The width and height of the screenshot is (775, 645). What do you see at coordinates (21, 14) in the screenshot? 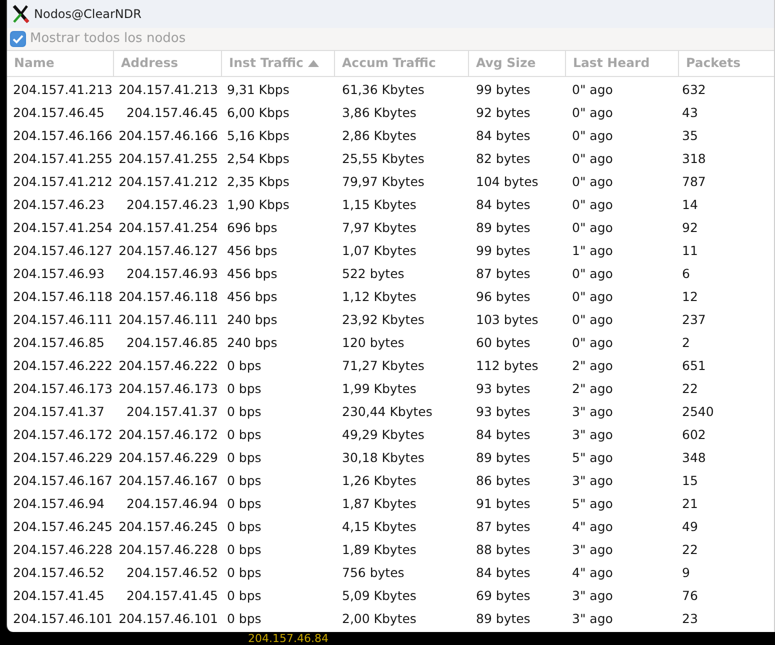
I see `app-logo-icon` at bounding box center [21, 14].